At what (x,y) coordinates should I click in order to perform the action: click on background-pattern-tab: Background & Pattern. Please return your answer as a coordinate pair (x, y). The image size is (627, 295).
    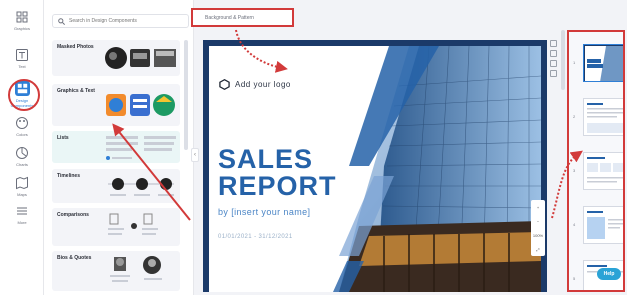
    Looking at the image, I should click on (242, 17).